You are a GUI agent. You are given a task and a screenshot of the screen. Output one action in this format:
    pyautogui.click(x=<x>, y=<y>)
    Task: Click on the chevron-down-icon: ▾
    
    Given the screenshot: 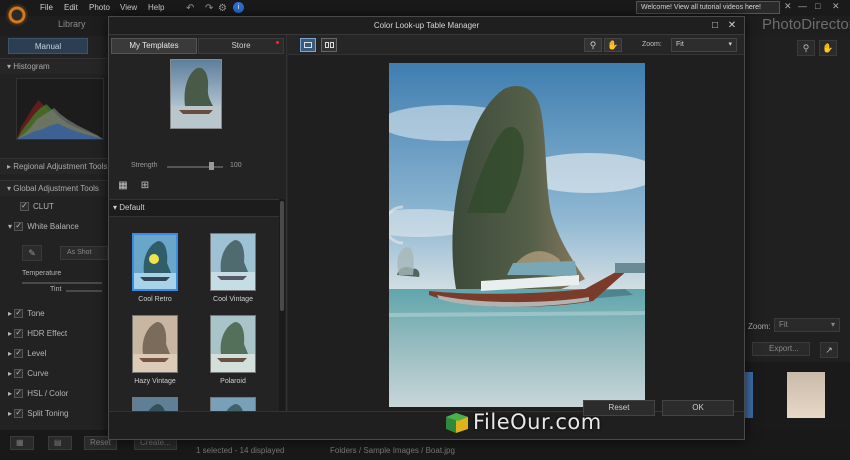 What is the action you would take?
    pyautogui.click(x=832, y=324)
    